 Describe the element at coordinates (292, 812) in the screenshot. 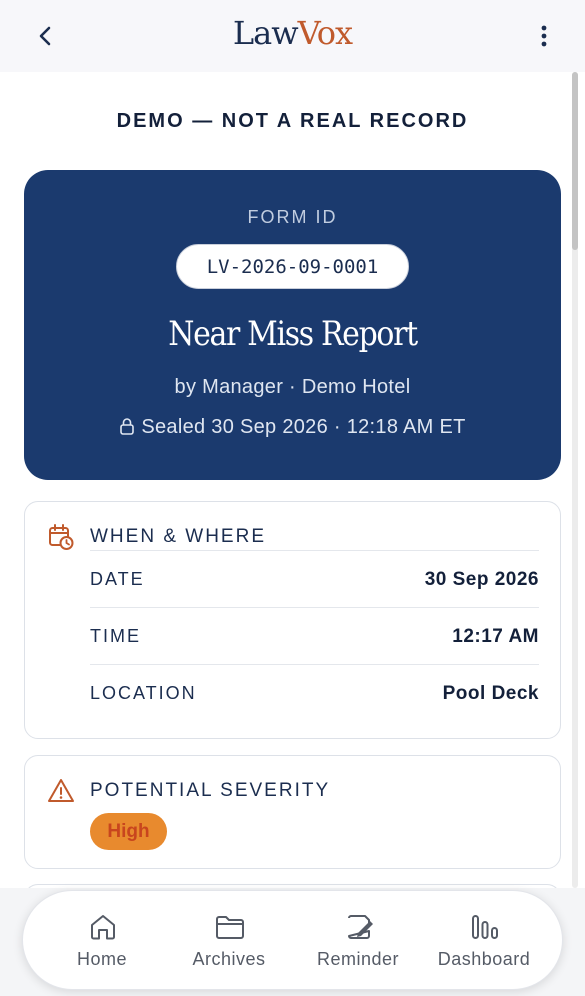

I see `severity-card: POTENTIAL SEVERITY High` at that location.